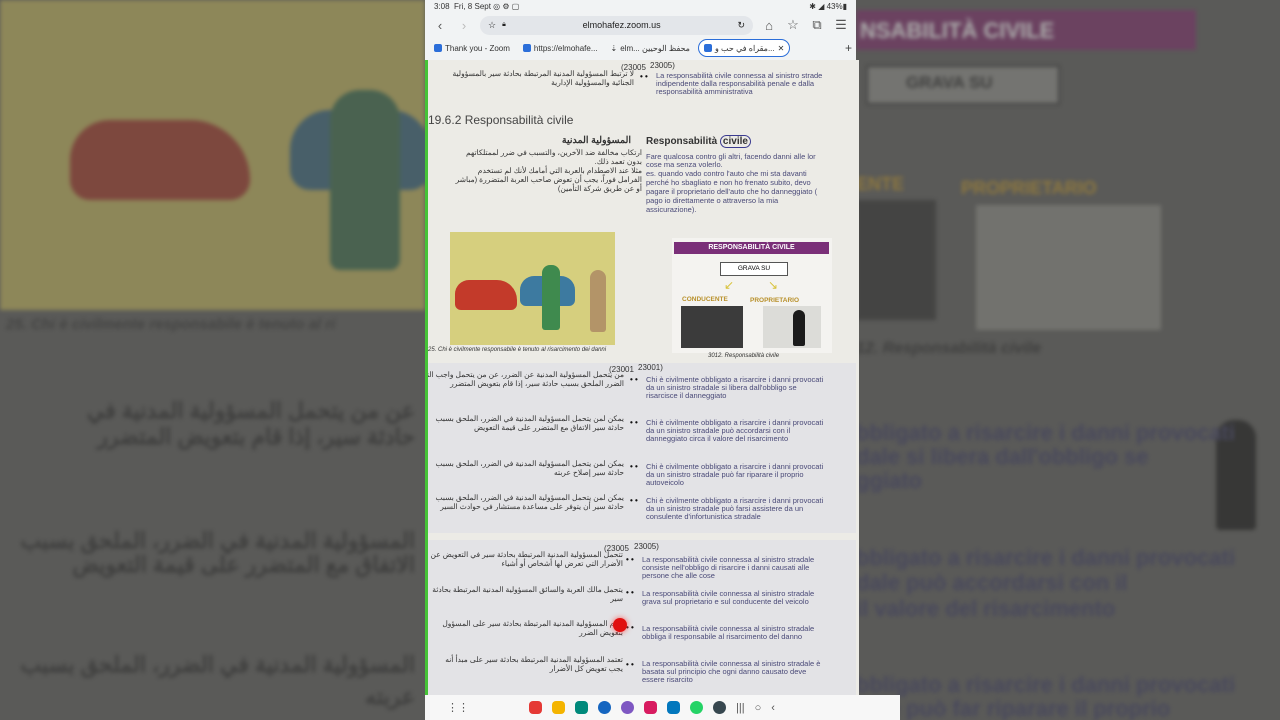  What do you see at coordinates (504, 25) in the screenshot?
I see `lock-icon: 🔒︎` at bounding box center [504, 25].